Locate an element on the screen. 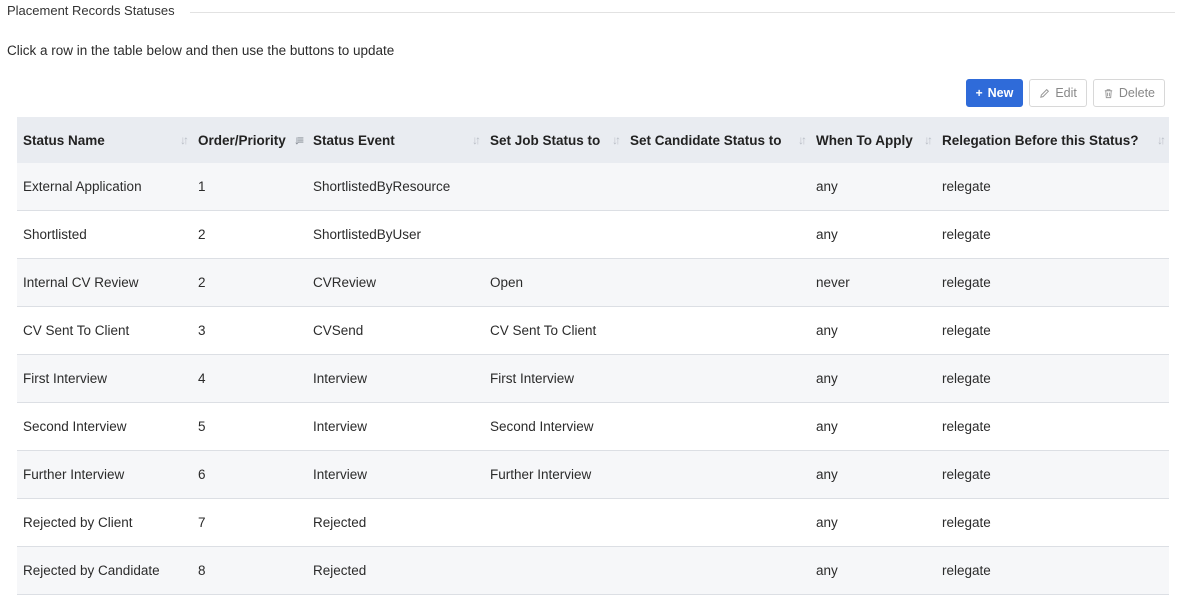 Image resolution: width=1185 pixels, height=599 pixels. column-header-relegation: Relegation Before this Status? ↓↑ is located at coordinates (1052, 140).